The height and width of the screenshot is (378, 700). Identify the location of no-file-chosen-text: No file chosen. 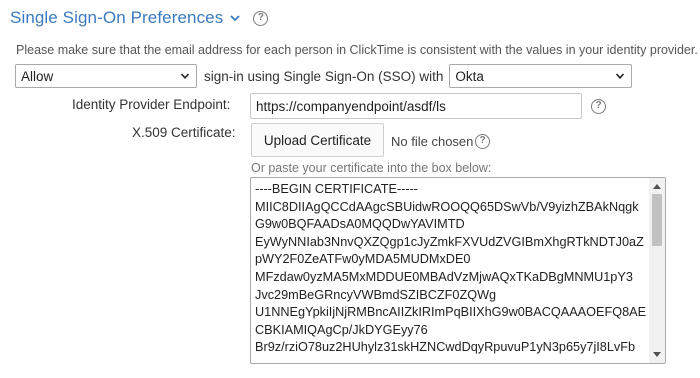
(432, 141).